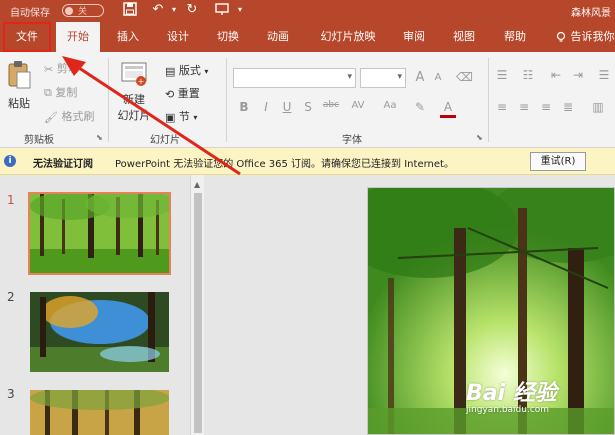  What do you see at coordinates (294, 78) in the screenshot?
I see `font-name-combo: ▾` at bounding box center [294, 78].